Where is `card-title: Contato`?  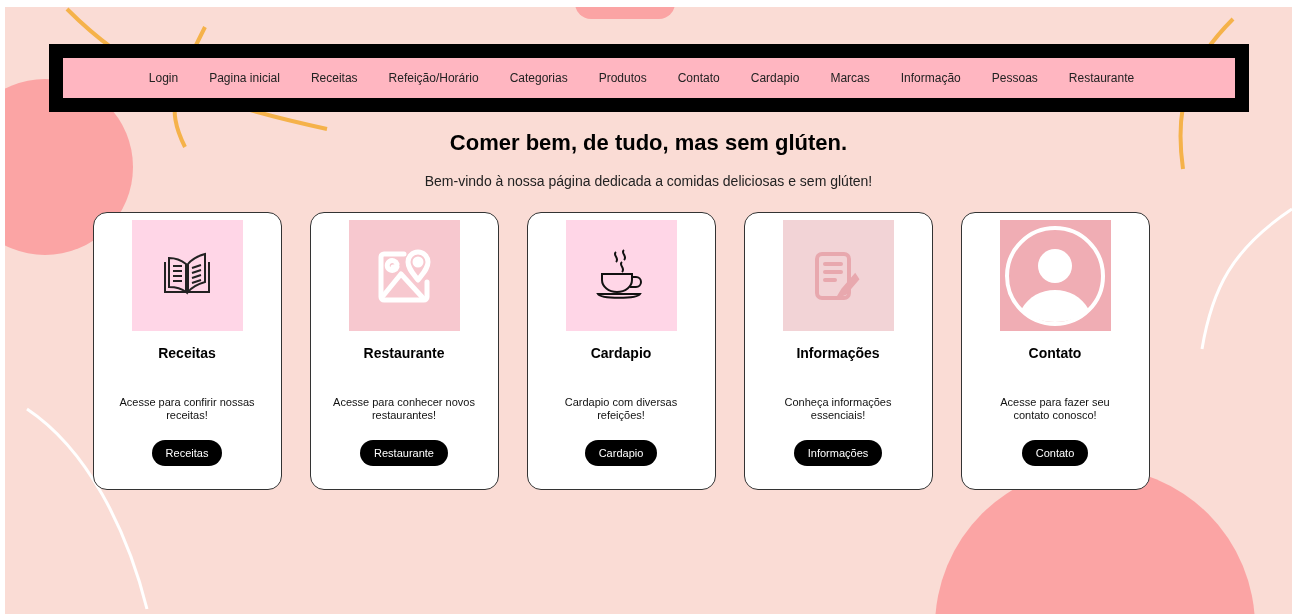 card-title: Contato is located at coordinates (1055, 353).